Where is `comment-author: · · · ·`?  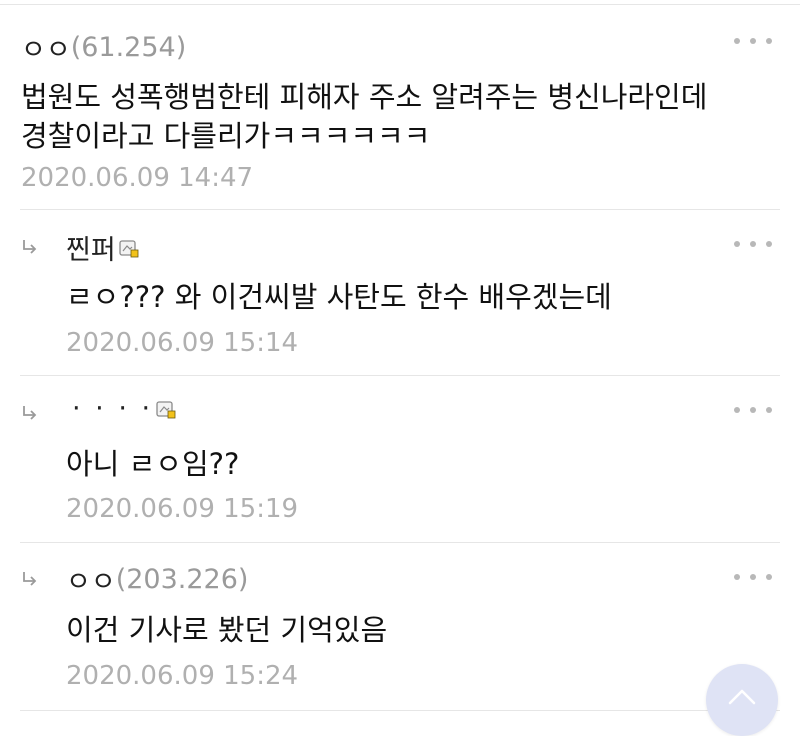
comment-author: · · · · is located at coordinates (124, 408).